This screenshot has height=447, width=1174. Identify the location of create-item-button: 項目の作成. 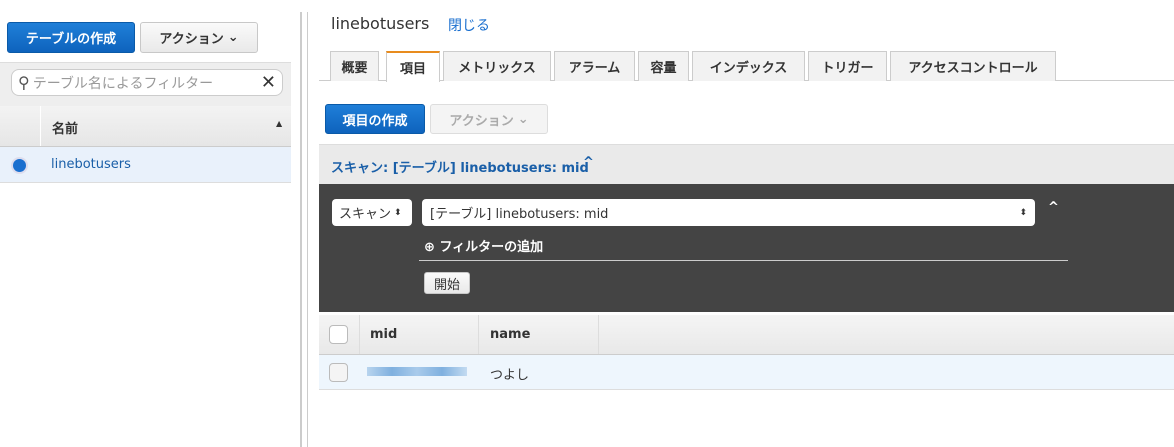
(375, 119).